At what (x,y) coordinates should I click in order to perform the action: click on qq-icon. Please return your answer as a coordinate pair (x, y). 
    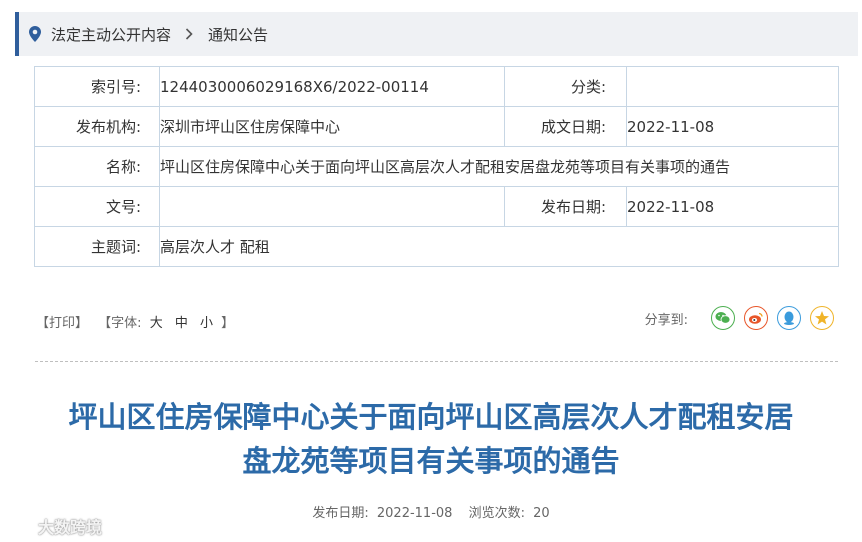
    Looking at the image, I should click on (789, 318).